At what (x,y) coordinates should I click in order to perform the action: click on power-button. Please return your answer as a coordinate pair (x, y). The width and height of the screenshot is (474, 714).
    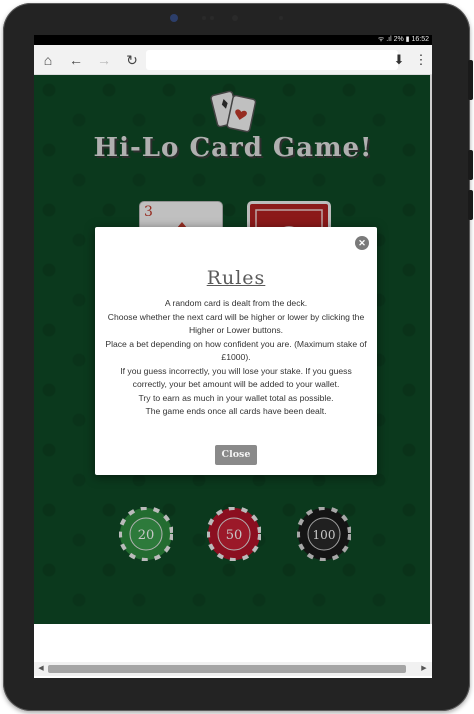
    Looking at the image, I should click on (470, 165).